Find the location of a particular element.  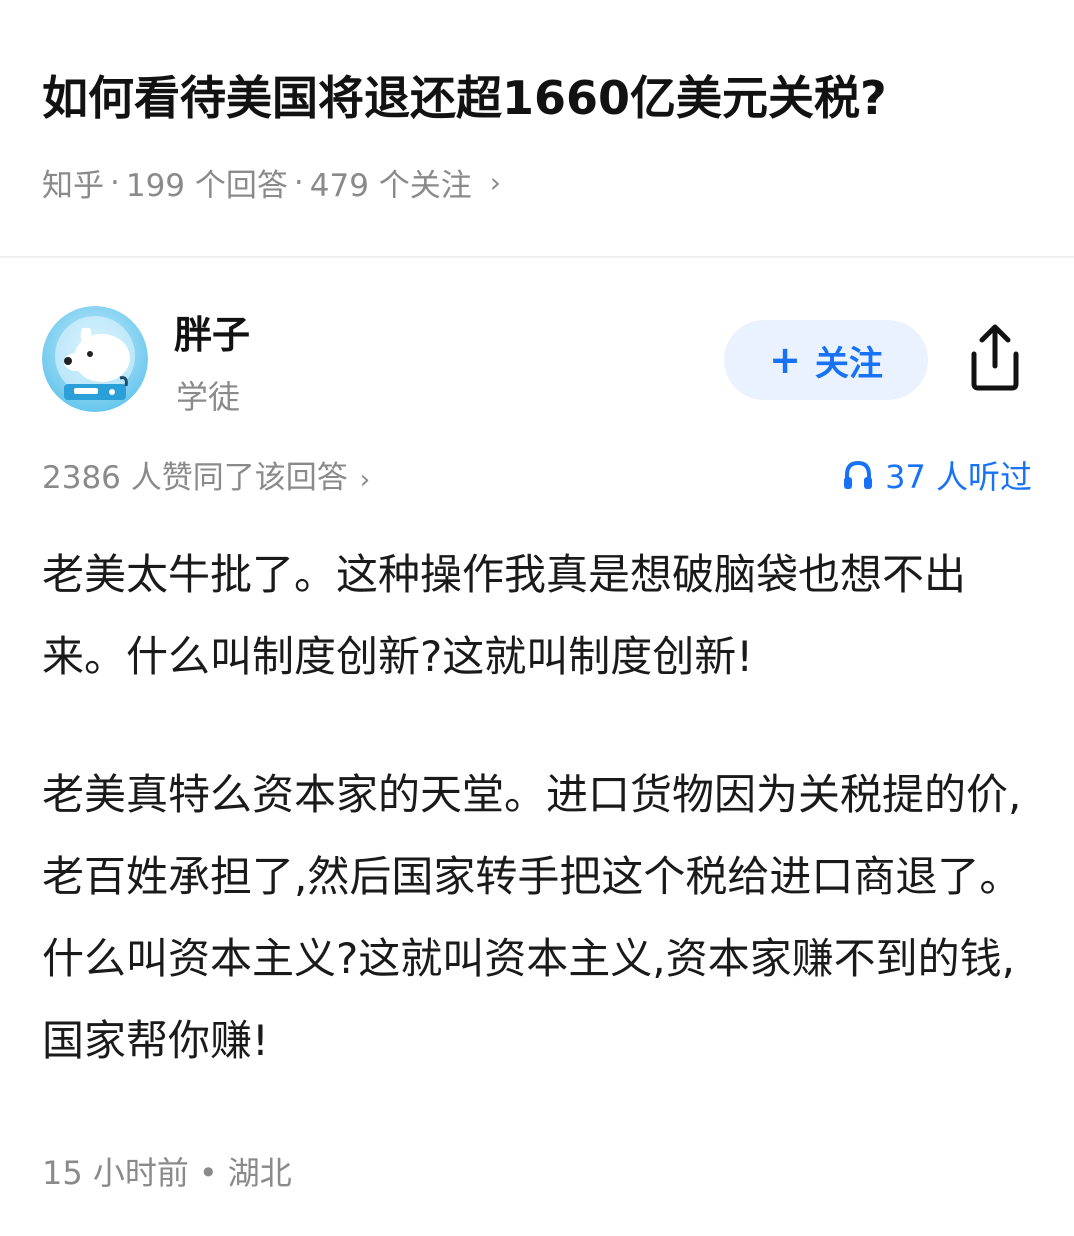

share-button is located at coordinates (995, 358).